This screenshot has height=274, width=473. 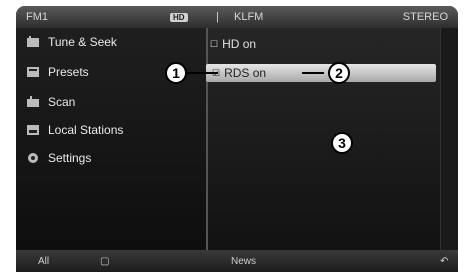 I want to click on menu-item-local-stations: Local Stations, so click(x=74, y=130).